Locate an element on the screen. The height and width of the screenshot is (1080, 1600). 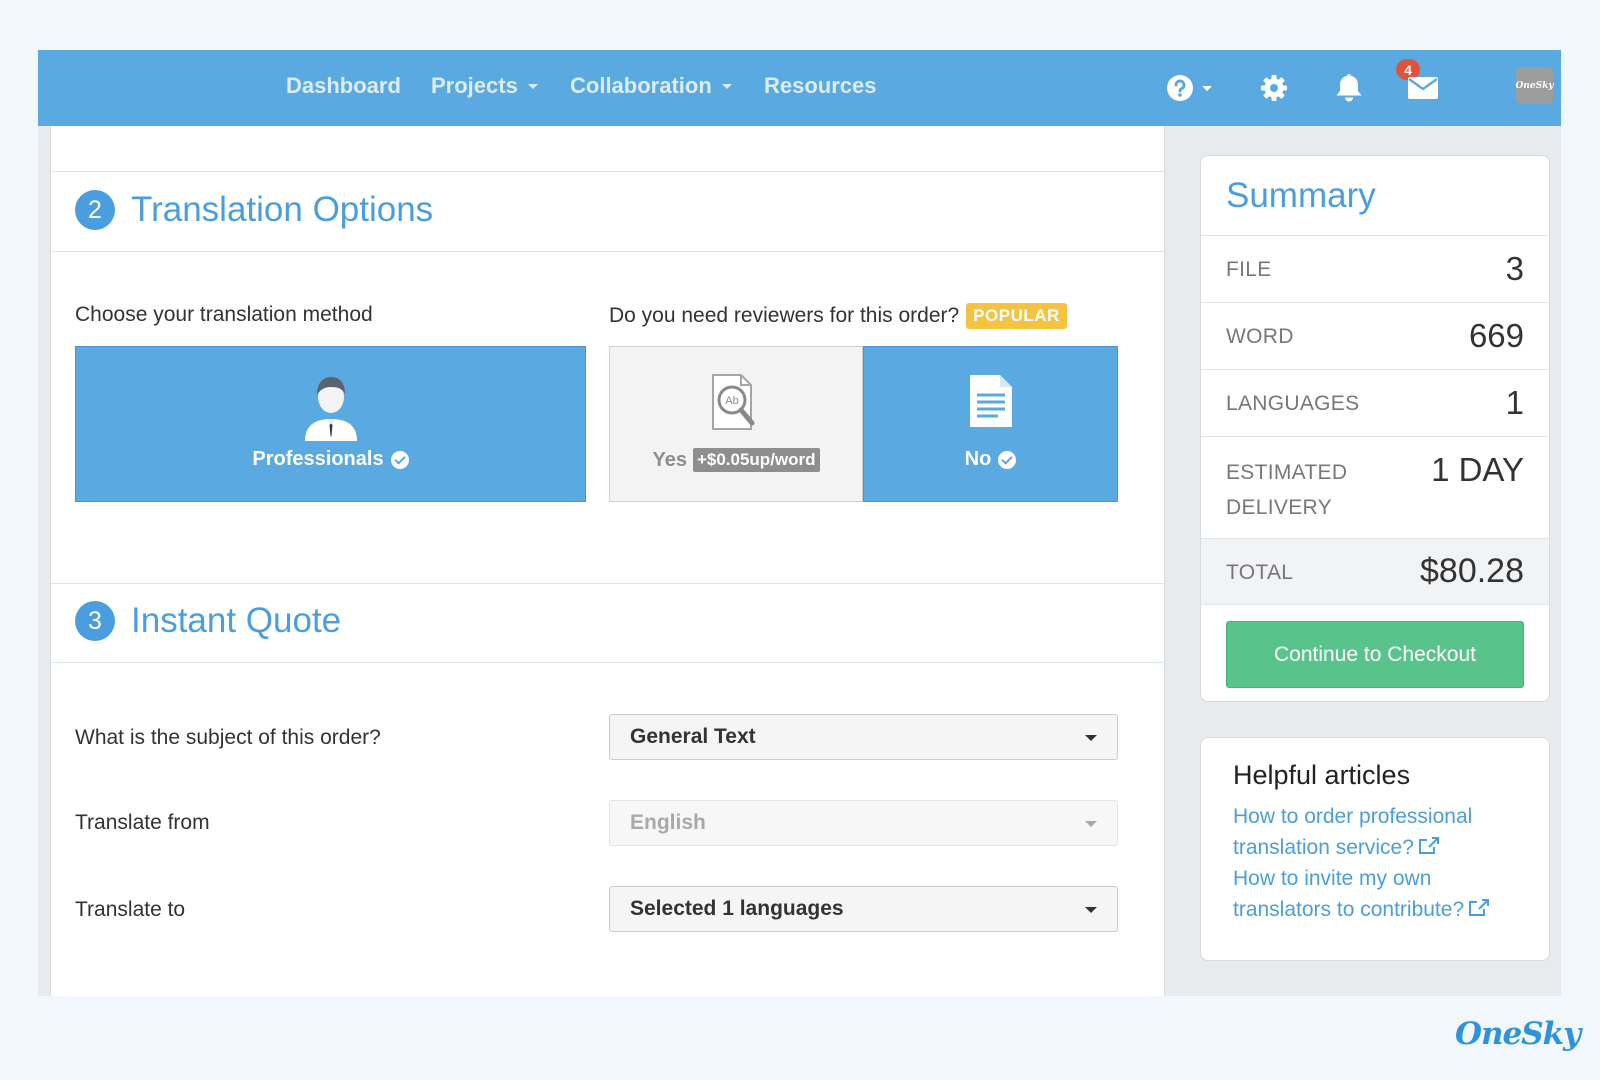
reviewer-price-tag: +$0.05up/word is located at coordinates (756, 460).